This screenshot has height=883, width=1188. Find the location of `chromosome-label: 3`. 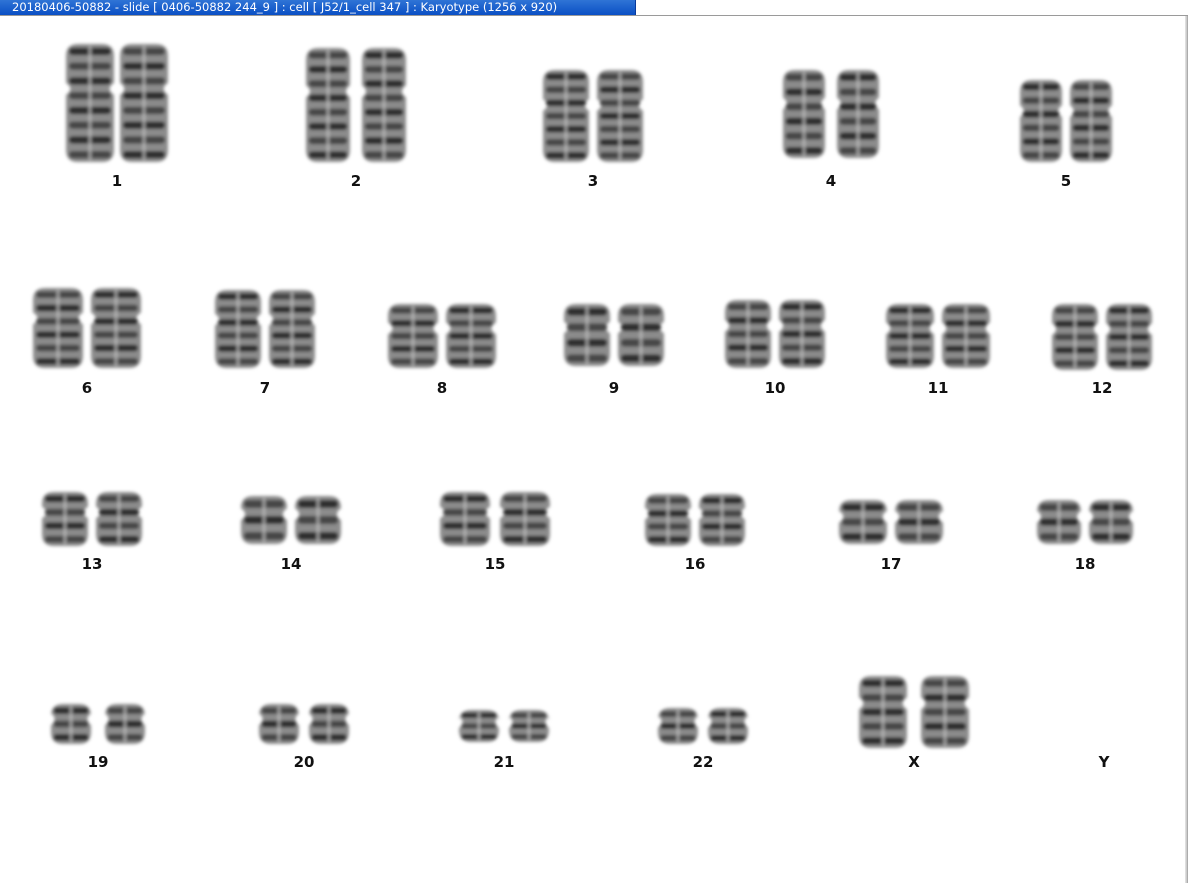

chromosome-label: 3 is located at coordinates (593, 181).